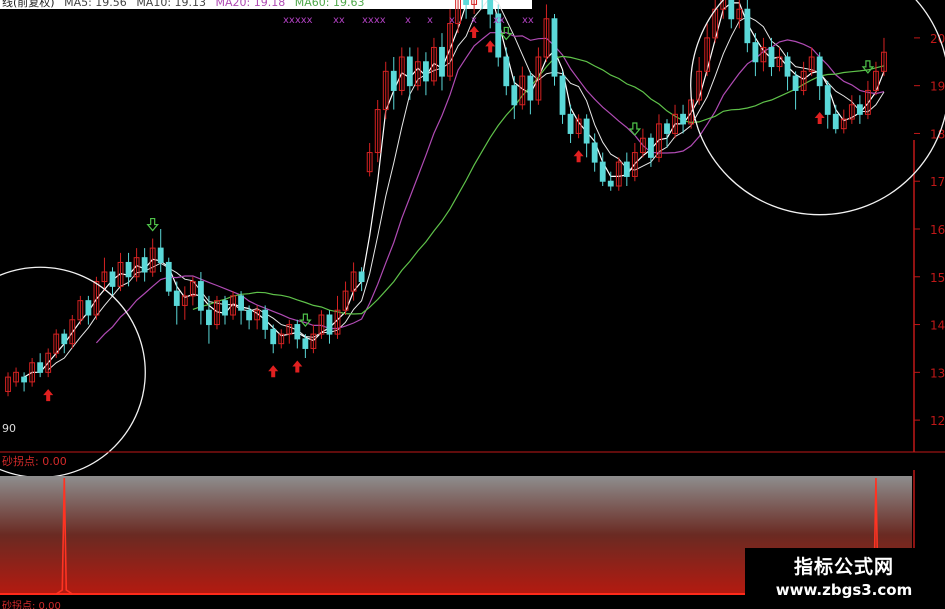 Image resolution: width=945 pixels, height=609 pixels. What do you see at coordinates (298, 20) in the screenshot?
I see `signal-mark: xxxxx` at bounding box center [298, 20].